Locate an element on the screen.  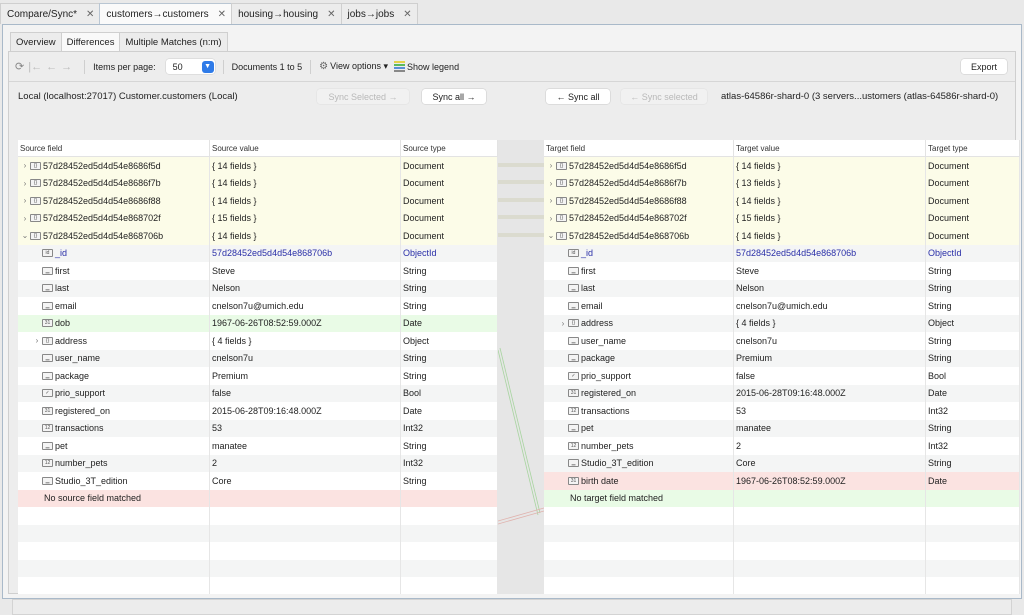
column-header: Source field is located at coordinates (114, 148).